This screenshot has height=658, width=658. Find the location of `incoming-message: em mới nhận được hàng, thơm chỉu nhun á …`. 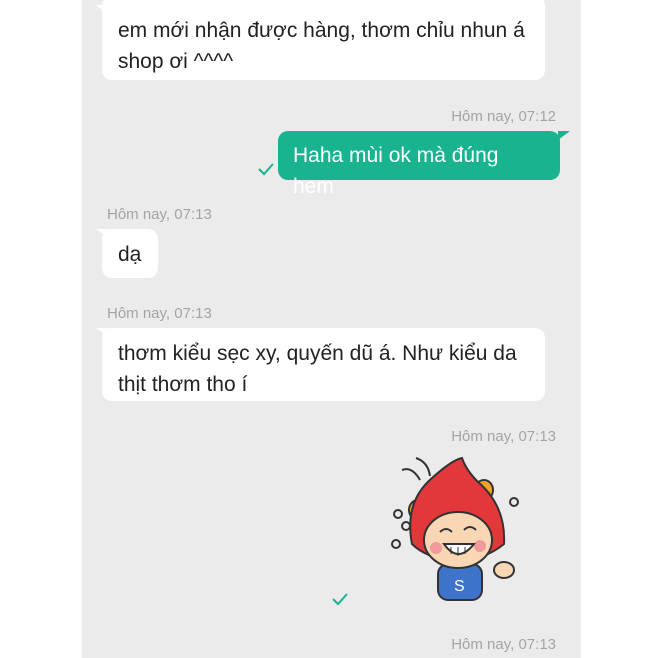

incoming-message: em mới nhận được hàng, thơm chỉu nhun á … is located at coordinates (323, 40).